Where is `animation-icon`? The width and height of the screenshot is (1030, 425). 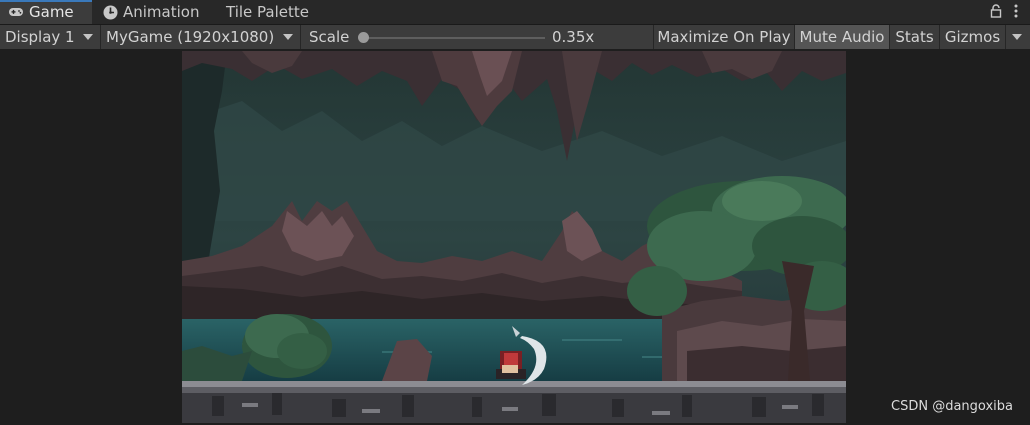
animation-icon is located at coordinates (110, 12).